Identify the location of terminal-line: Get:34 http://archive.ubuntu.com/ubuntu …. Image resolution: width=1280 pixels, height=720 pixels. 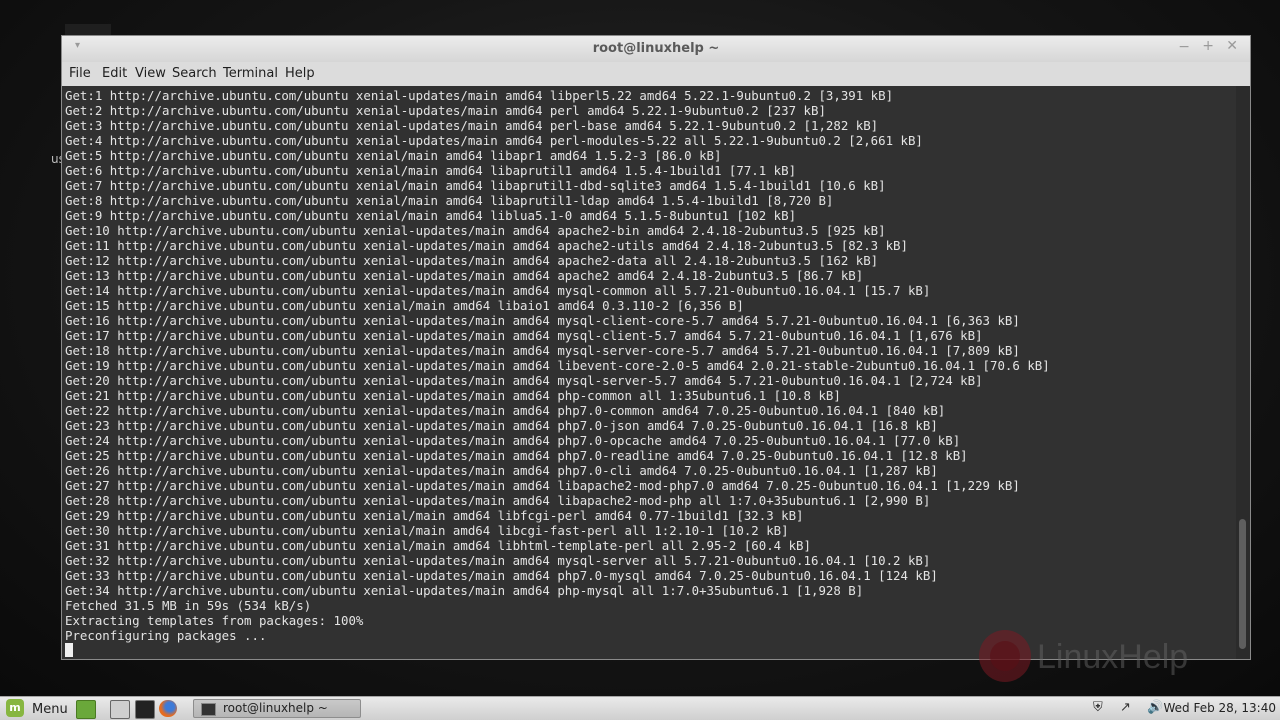
(464, 590).